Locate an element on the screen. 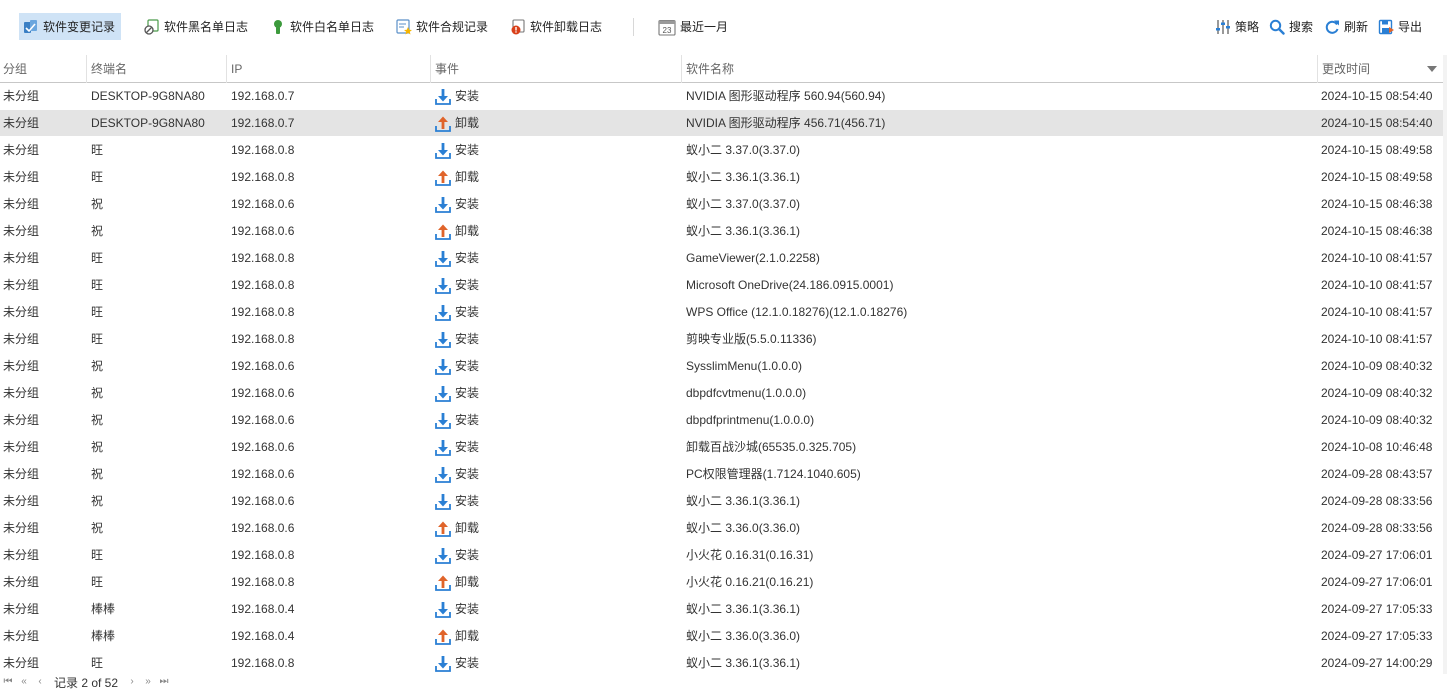  search-label: 搜索 is located at coordinates (1301, 27).